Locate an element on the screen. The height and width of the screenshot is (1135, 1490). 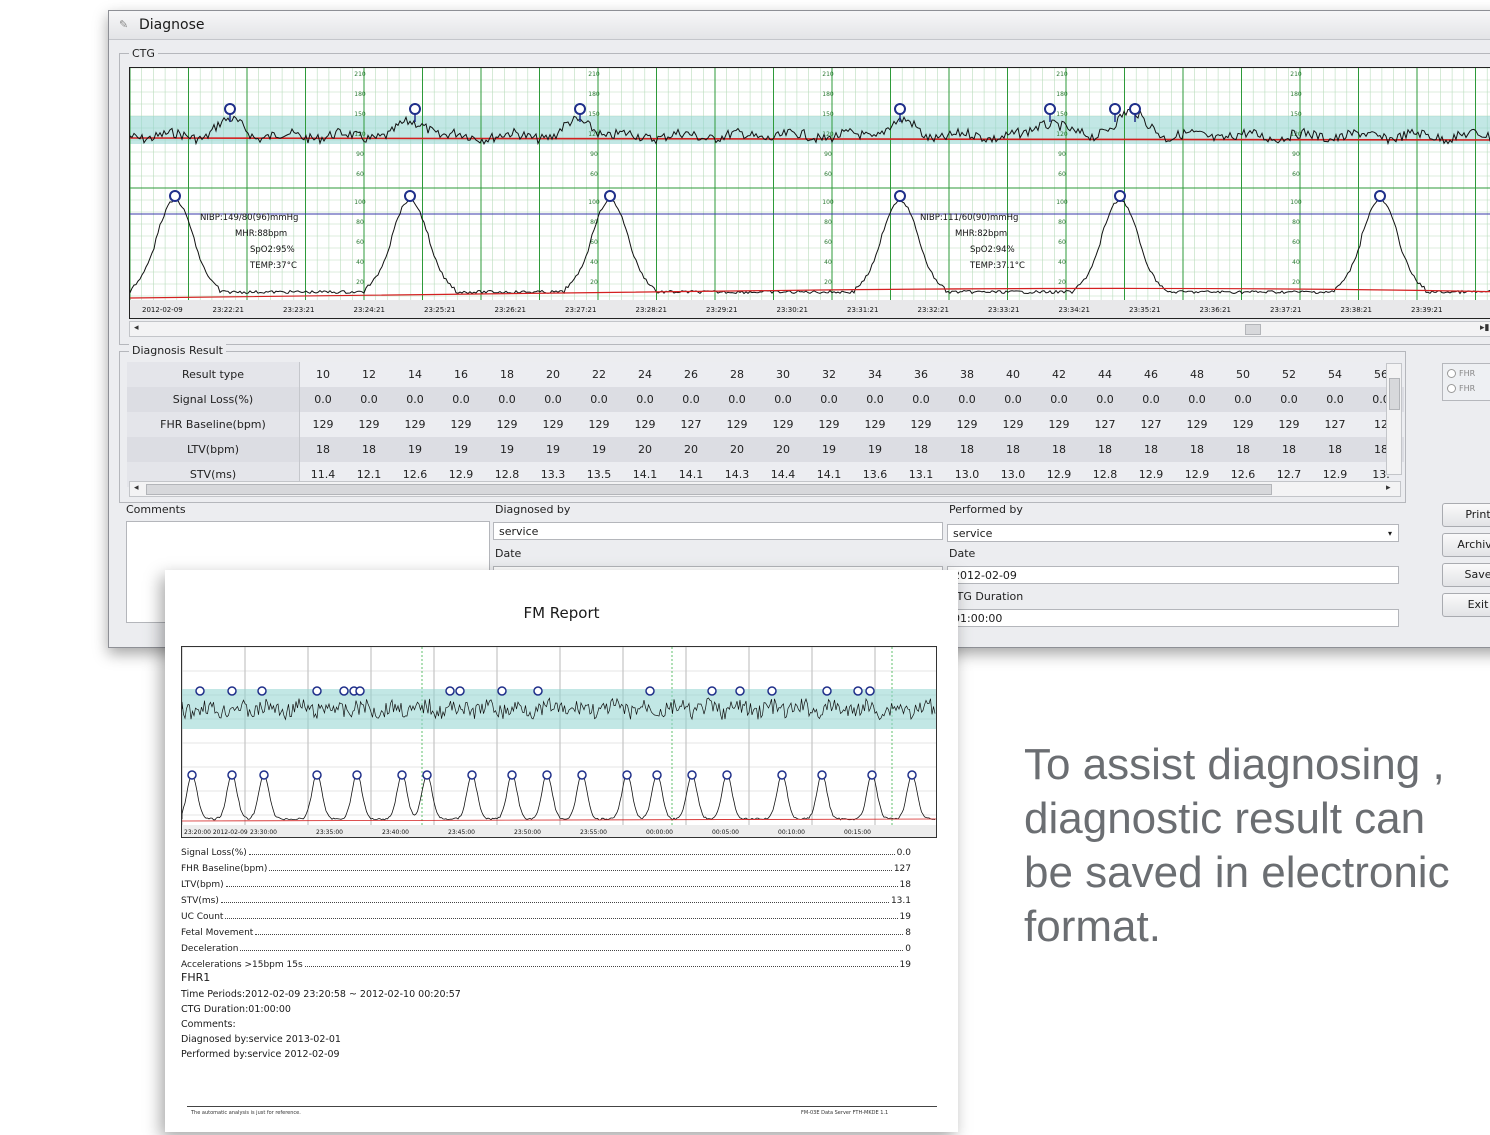
column-header: 30 is located at coordinates (783, 374).